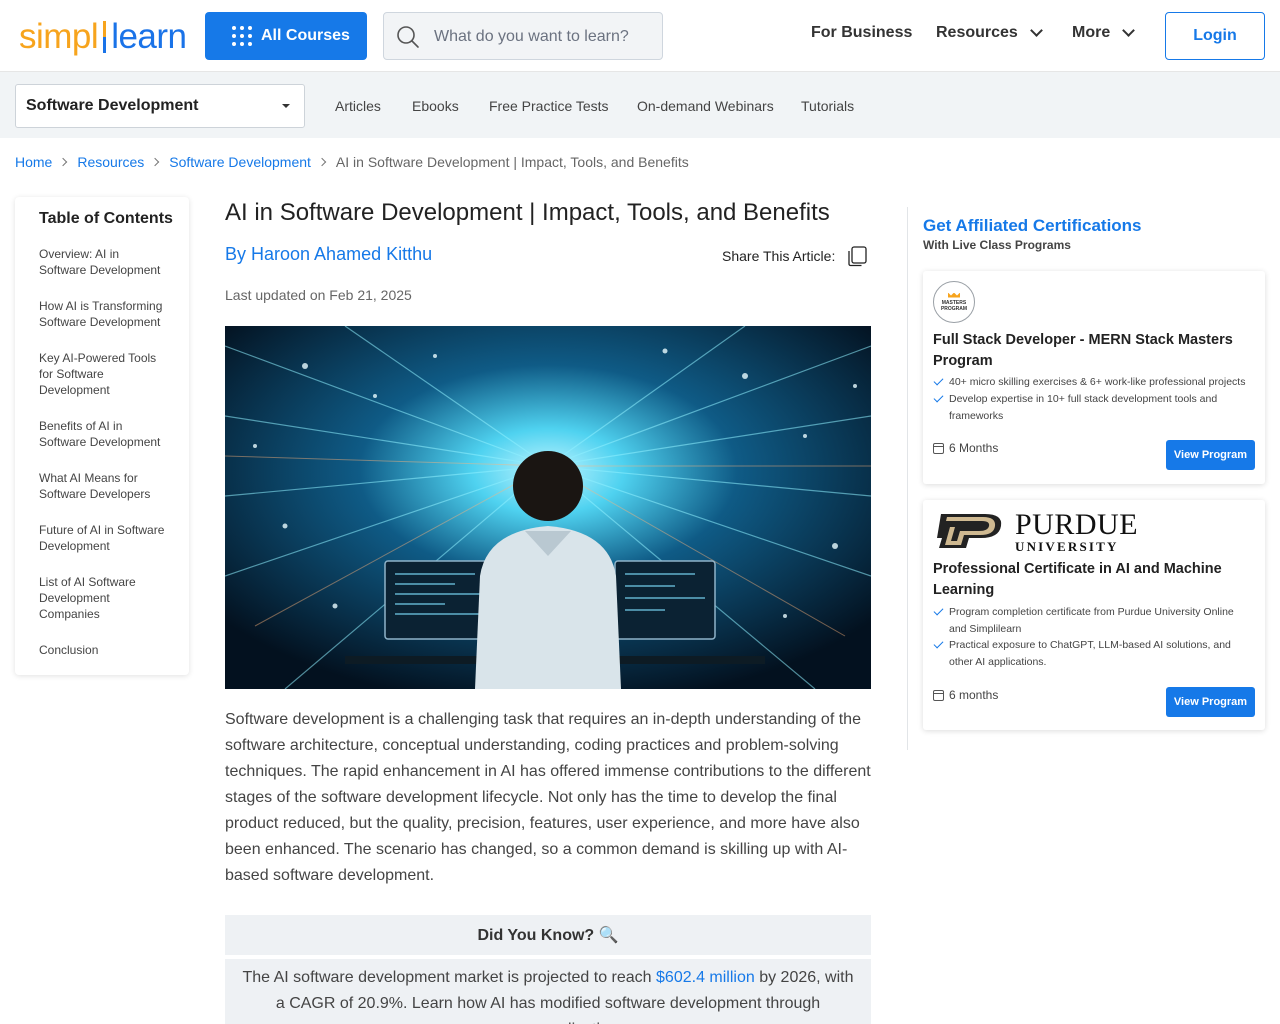  I want to click on toc-item: Benefits of AI in Software Development, so click(104, 434).